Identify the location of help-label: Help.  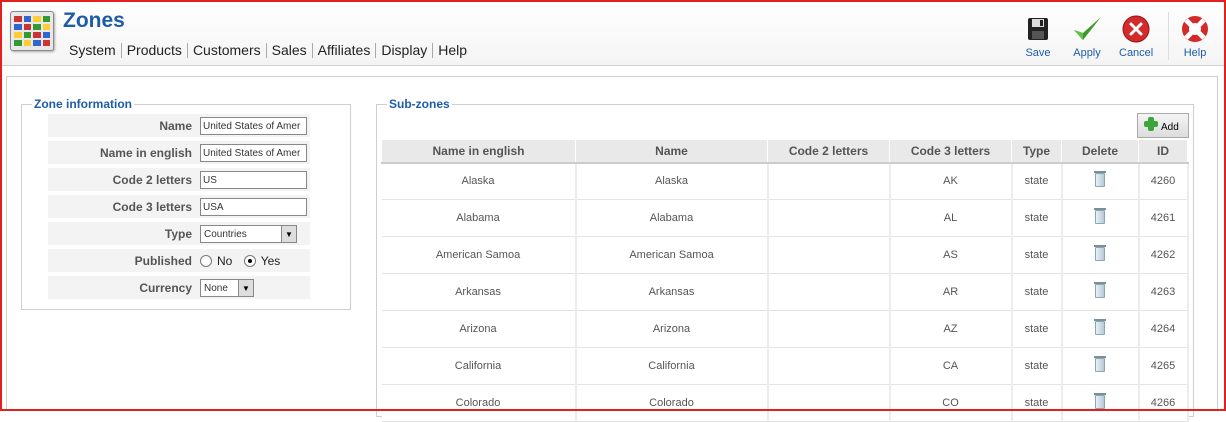
(1195, 53).